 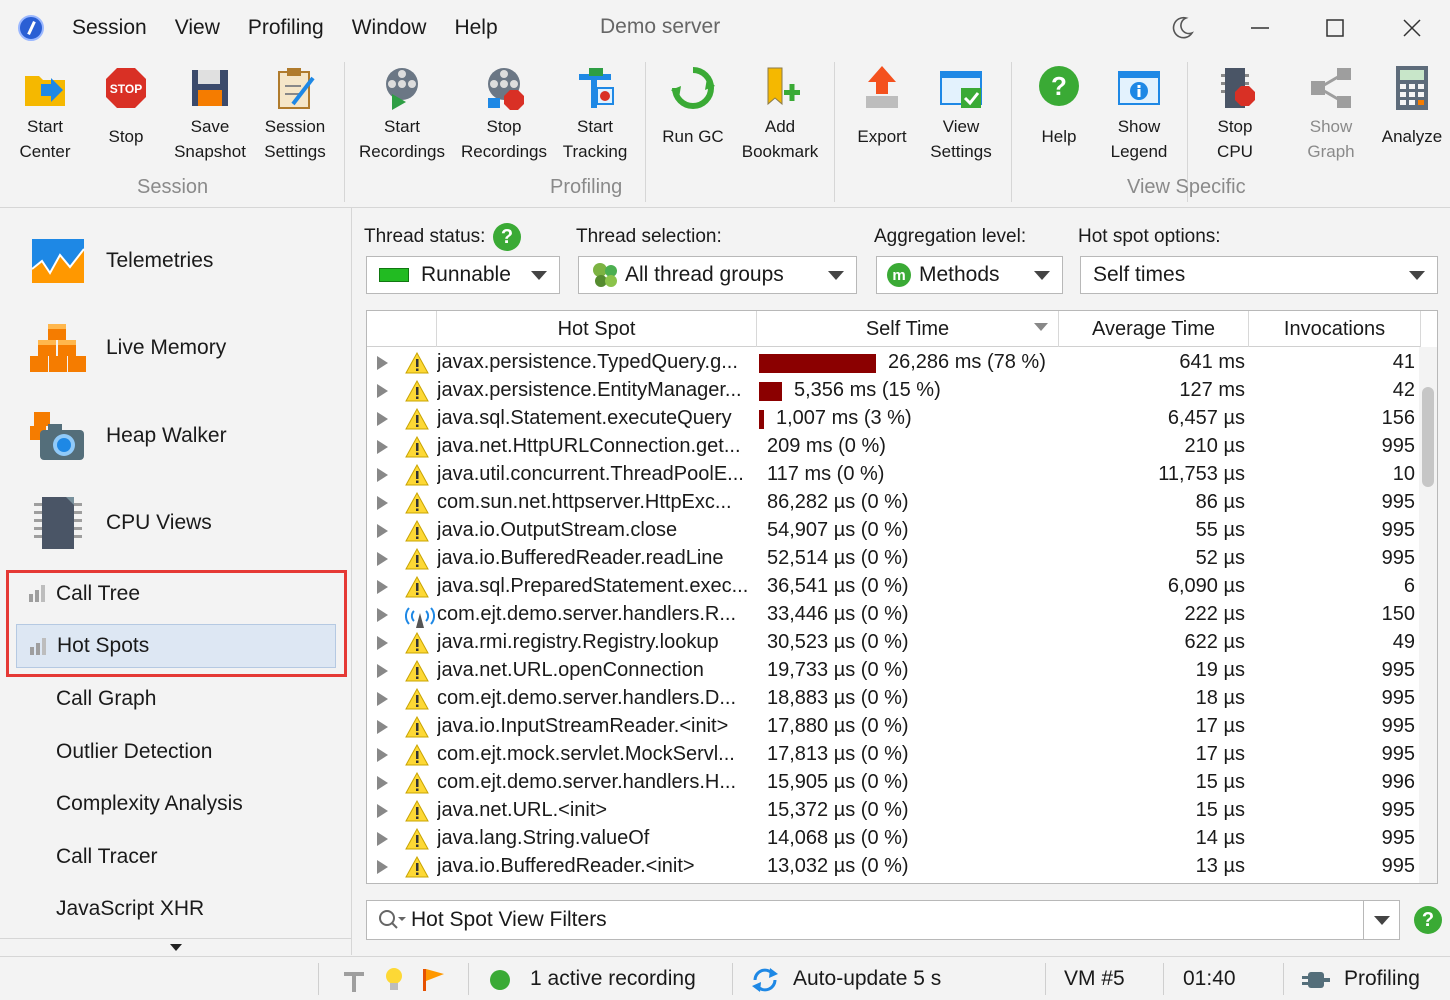 What do you see at coordinates (354, 980) in the screenshot?
I see `pin-icon` at bounding box center [354, 980].